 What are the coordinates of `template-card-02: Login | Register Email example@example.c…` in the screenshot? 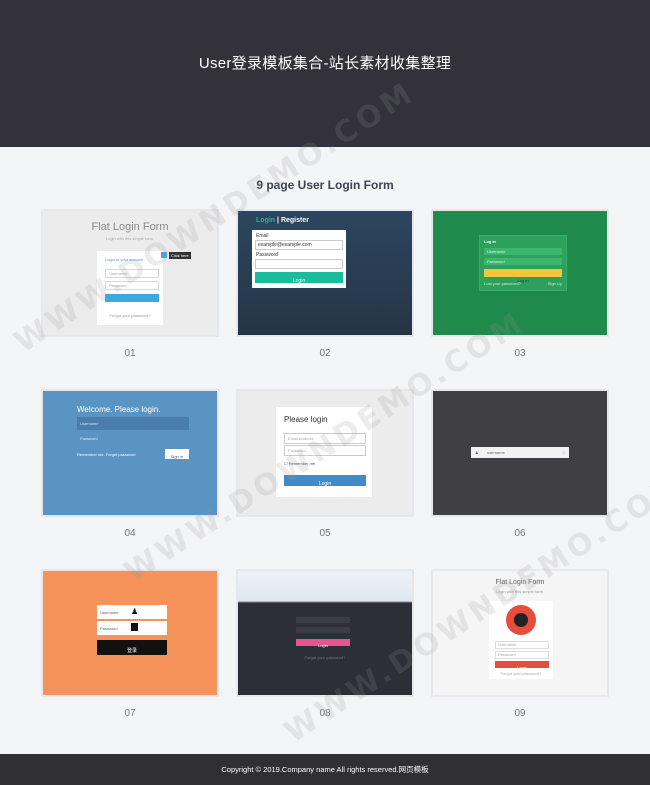 It's located at (325, 273).